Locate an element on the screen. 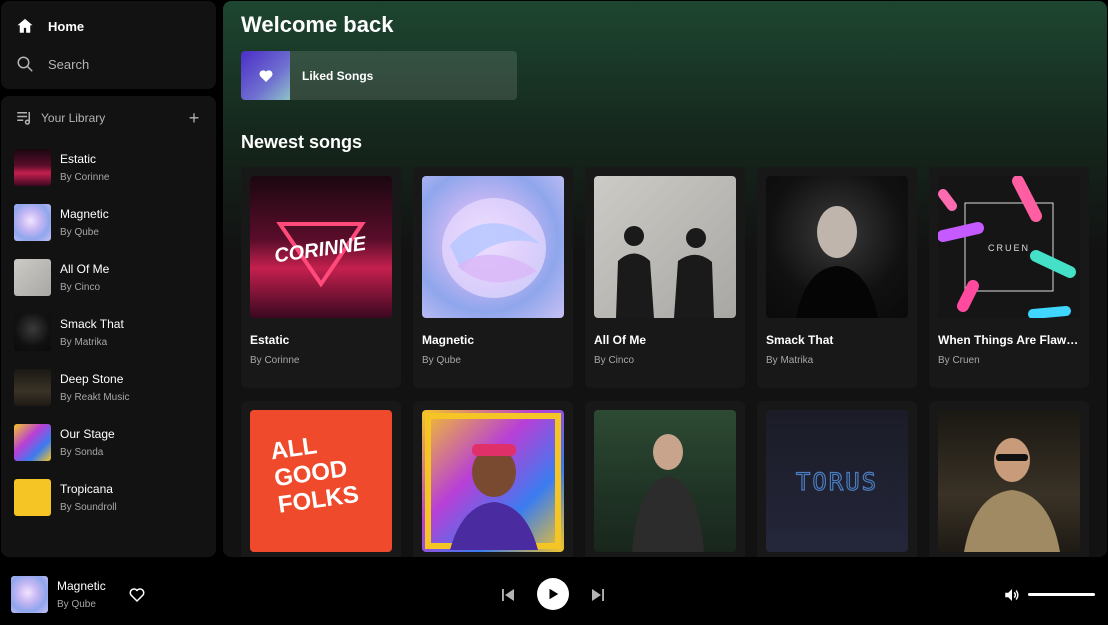  song-card-all-good-folks: ALL GOOD FOLKS is located at coordinates (321, 479).